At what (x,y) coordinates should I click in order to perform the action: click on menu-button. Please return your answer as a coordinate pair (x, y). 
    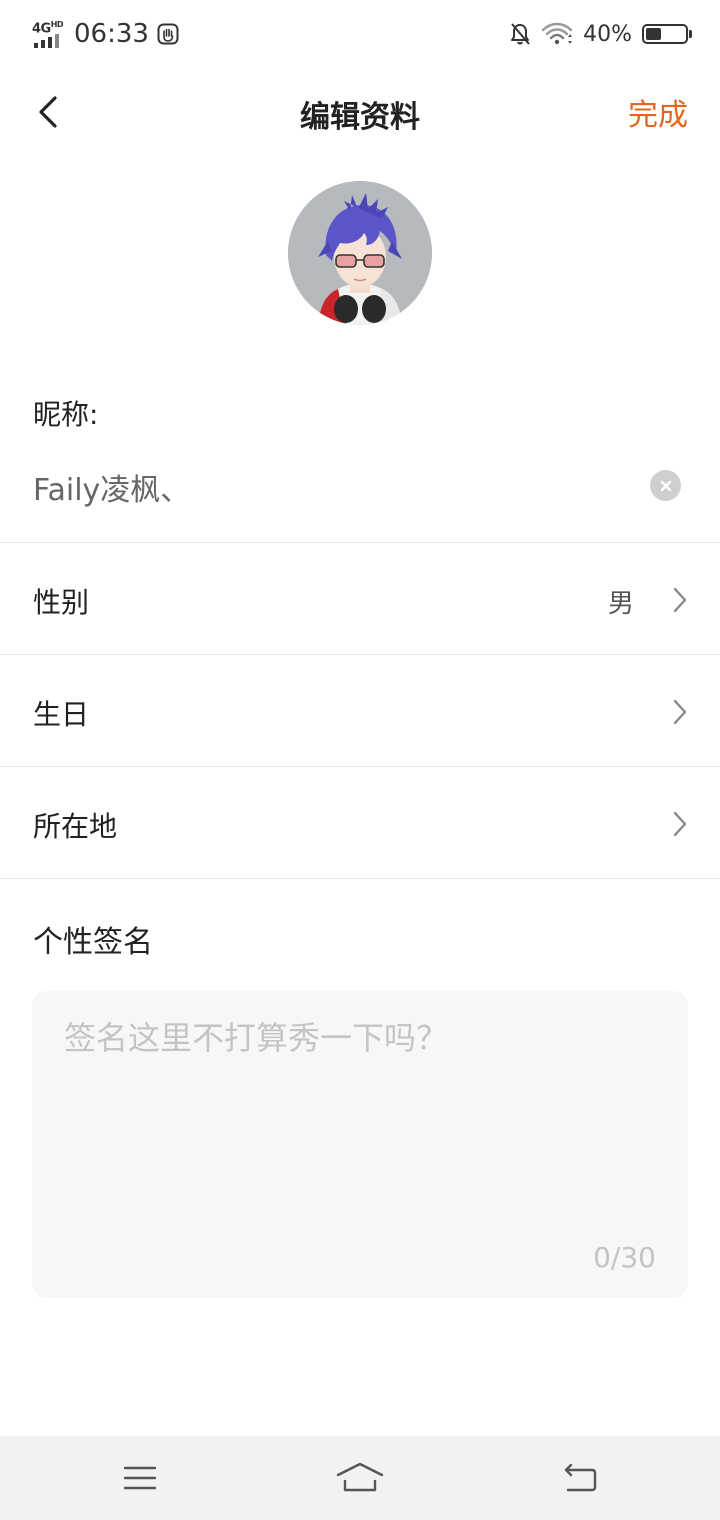
    Looking at the image, I should click on (140, 1478).